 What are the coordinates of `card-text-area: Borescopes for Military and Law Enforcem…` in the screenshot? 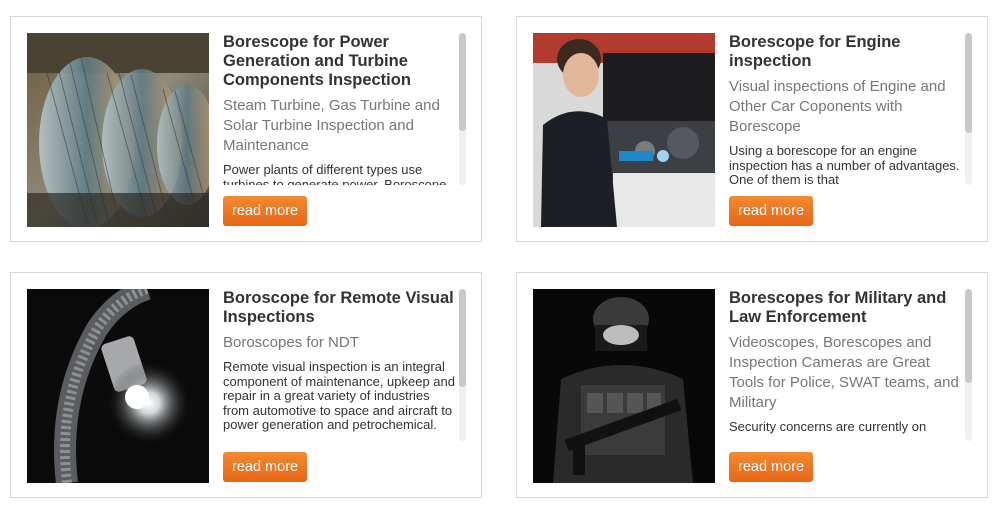 It's located at (846, 365).